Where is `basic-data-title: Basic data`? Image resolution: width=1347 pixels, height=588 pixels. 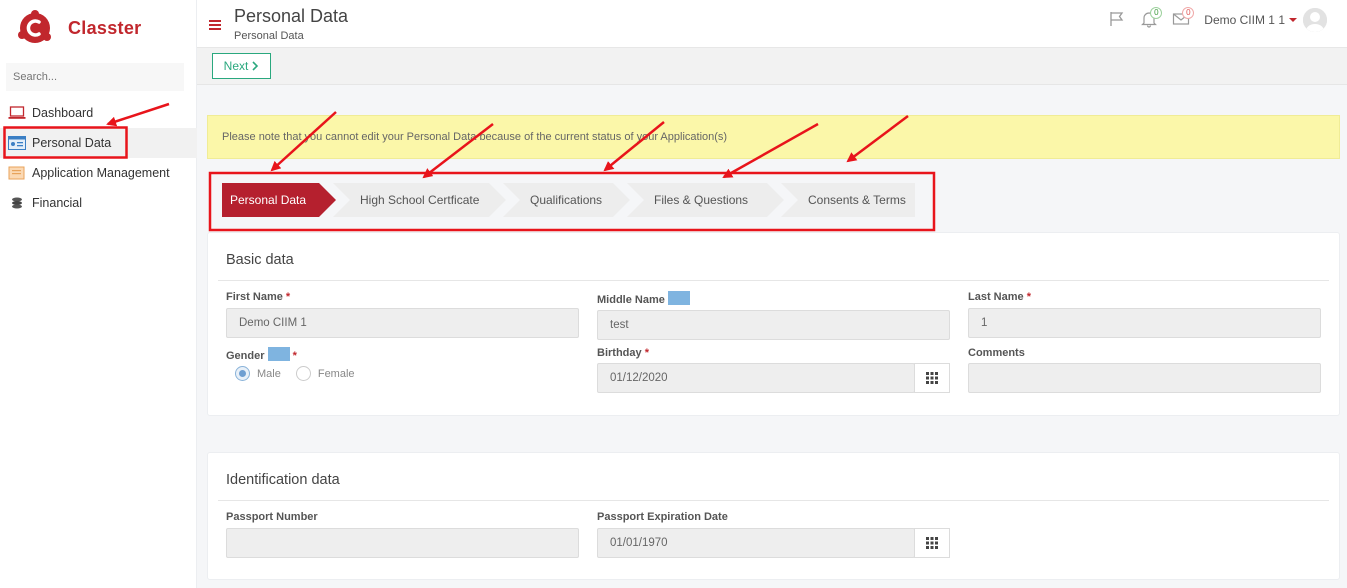 basic-data-title: Basic data is located at coordinates (260, 260).